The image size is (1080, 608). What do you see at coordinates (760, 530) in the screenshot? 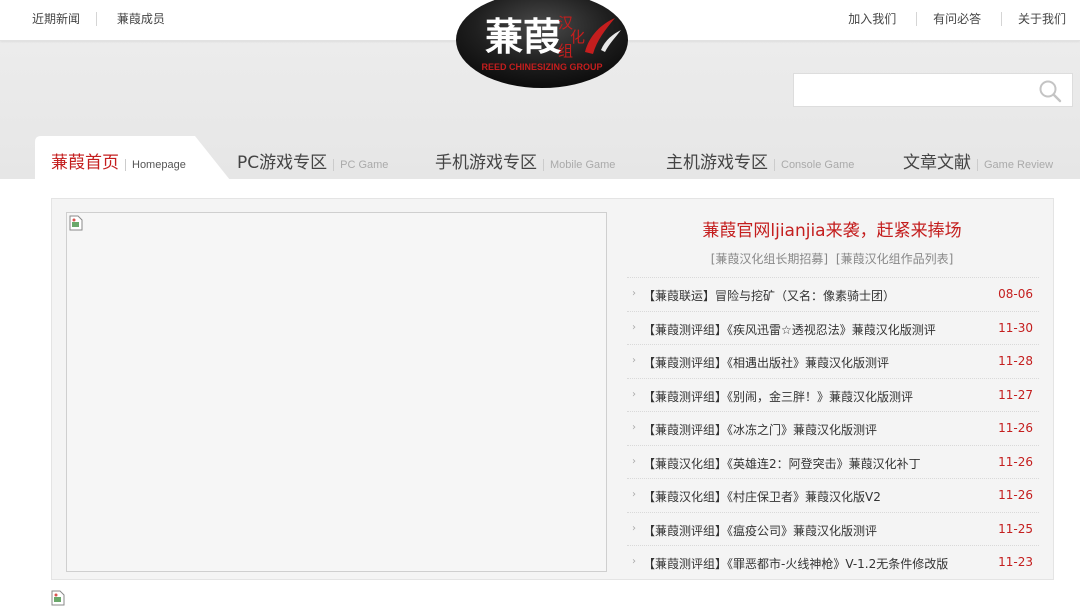
I see `news-item-title: 【蒹葭测评组】《瘟疫公司》蒹葭汉化版测评` at bounding box center [760, 530].